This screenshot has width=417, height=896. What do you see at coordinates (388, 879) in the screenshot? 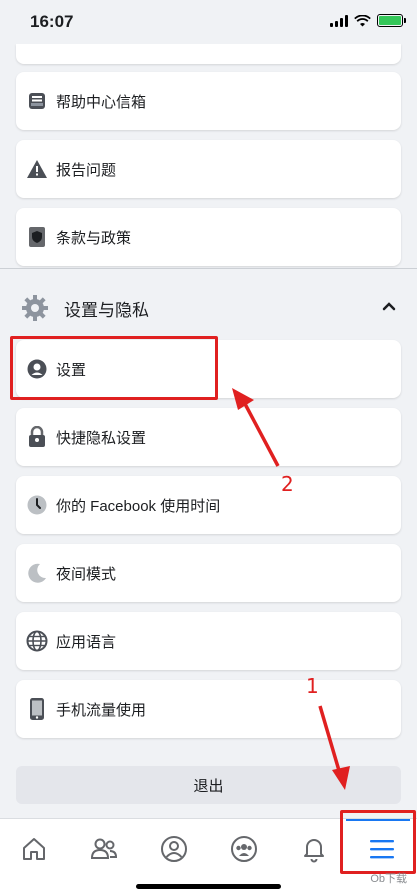
I see `watermark: Ob下载` at bounding box center [388, 879].